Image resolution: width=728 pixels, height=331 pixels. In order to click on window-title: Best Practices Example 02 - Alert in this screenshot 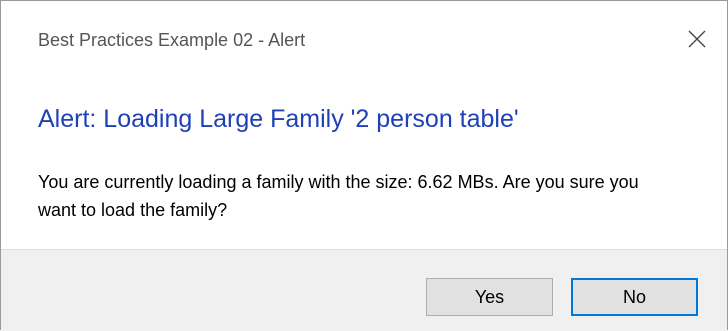, I will do `click(172, 40)`.